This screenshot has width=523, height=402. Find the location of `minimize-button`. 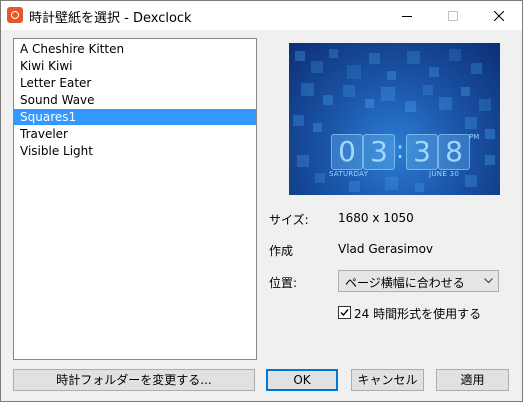

minimize-button is located at coordinates (407, 15).